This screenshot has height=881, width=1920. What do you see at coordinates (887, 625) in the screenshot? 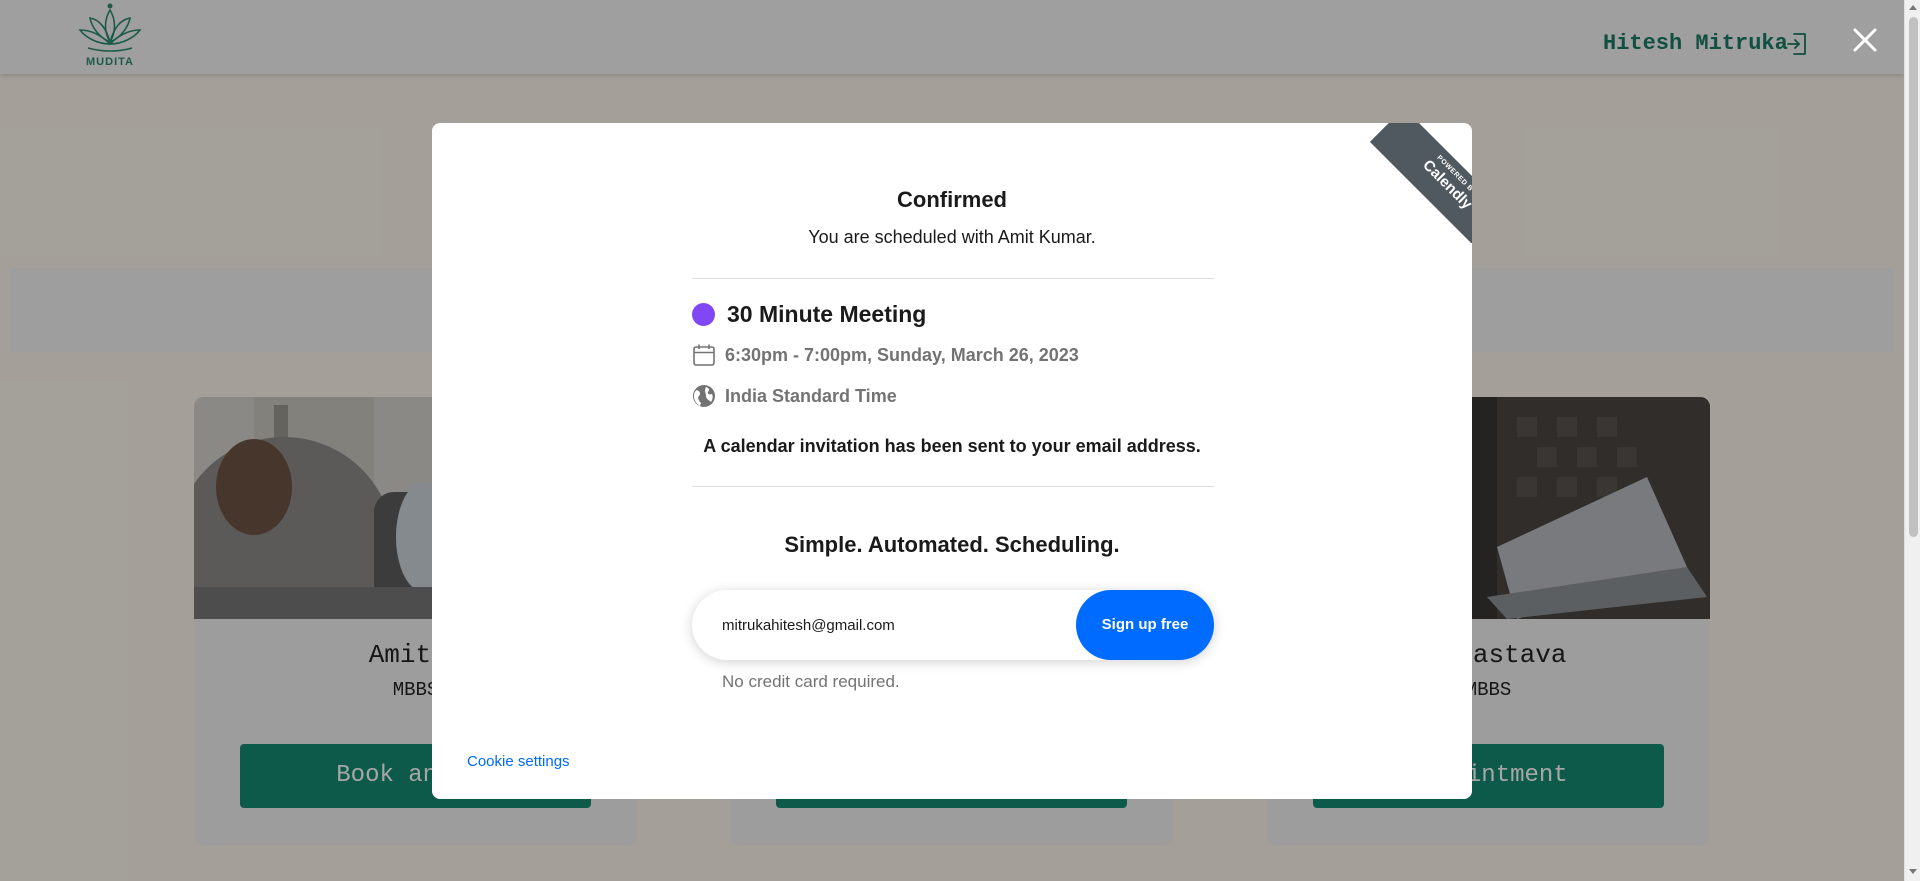
I see `email-field` at bounding box center [887, 625].